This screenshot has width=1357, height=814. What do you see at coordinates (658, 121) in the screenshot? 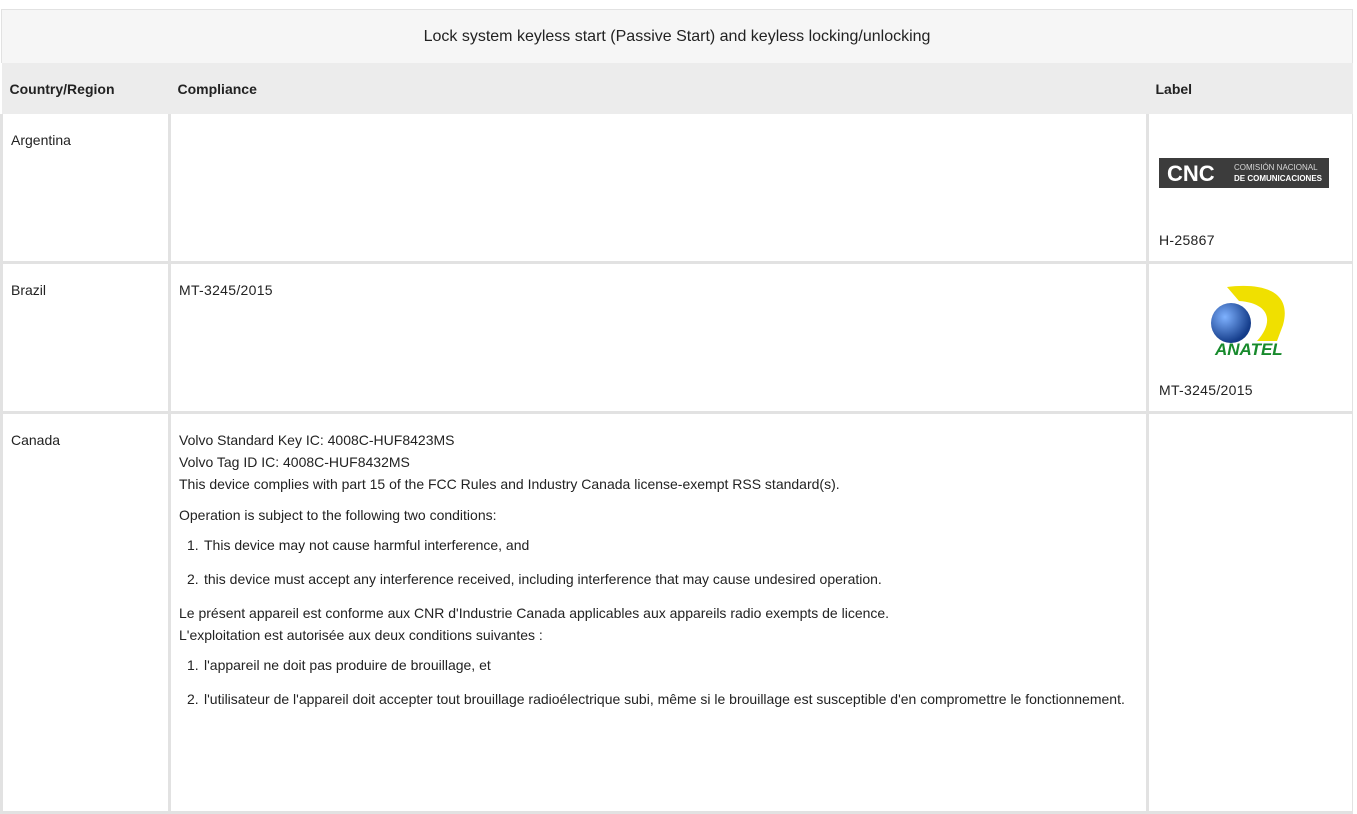
I see `compliance-cell` at bounding box center [658, 121].